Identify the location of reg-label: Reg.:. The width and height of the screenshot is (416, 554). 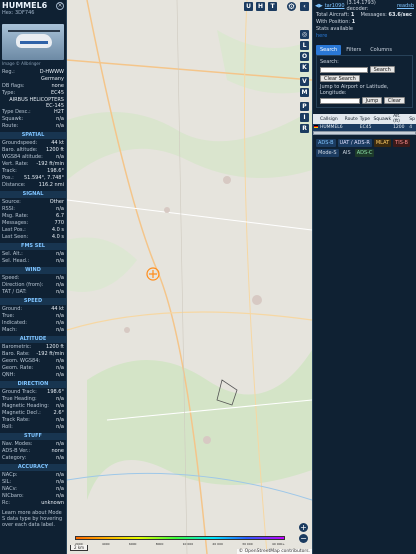
(8, 72).